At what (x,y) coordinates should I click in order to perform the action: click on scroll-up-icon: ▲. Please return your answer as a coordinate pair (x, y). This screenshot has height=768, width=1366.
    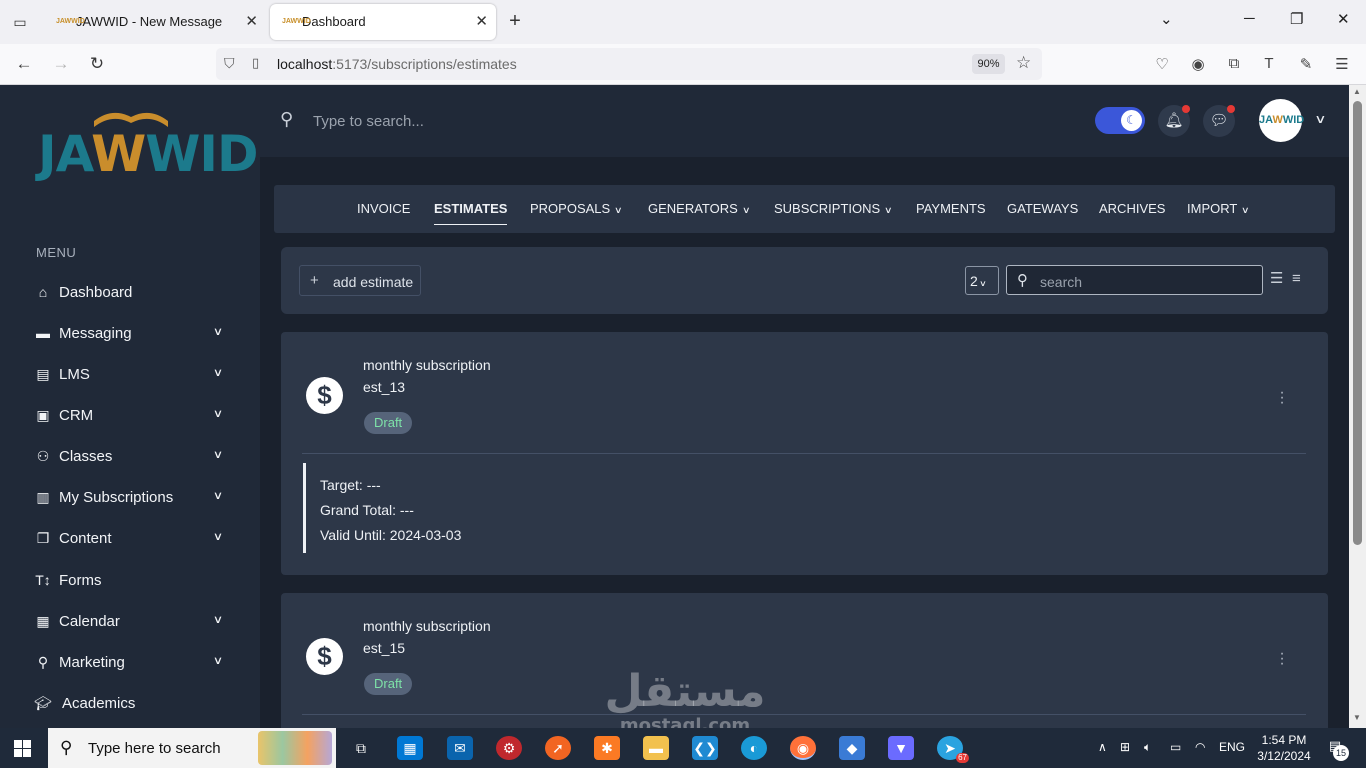
    Looking at the image, I should click on (1357, 91).